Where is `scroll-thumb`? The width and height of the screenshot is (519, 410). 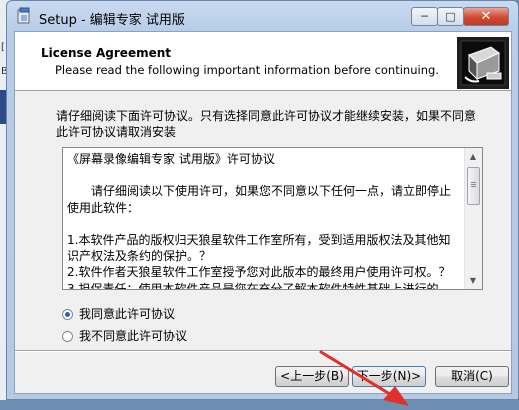 scroll-thumb is located at coordinates (473, 186).